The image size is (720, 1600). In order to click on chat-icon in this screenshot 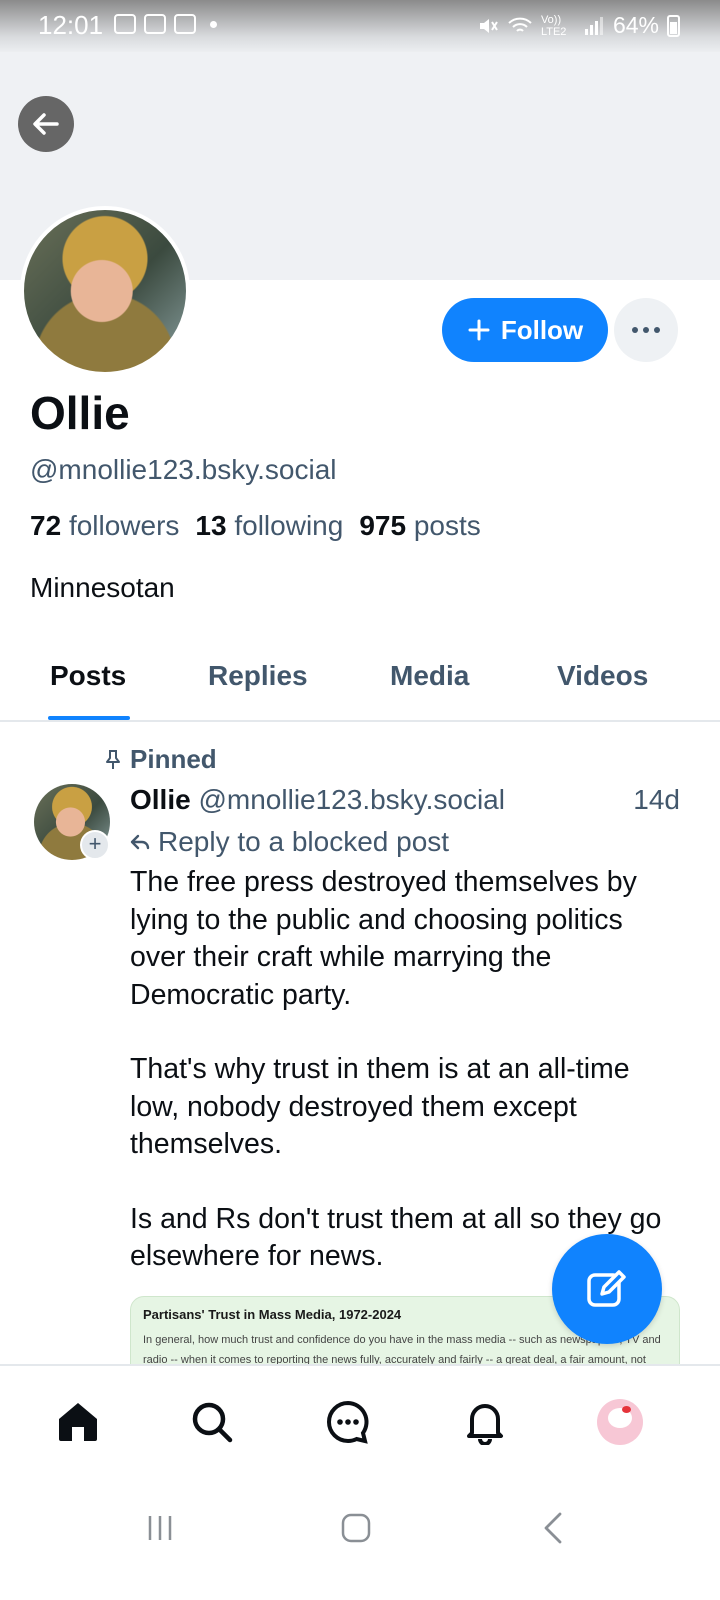, I will do `click(348, 1422)`.